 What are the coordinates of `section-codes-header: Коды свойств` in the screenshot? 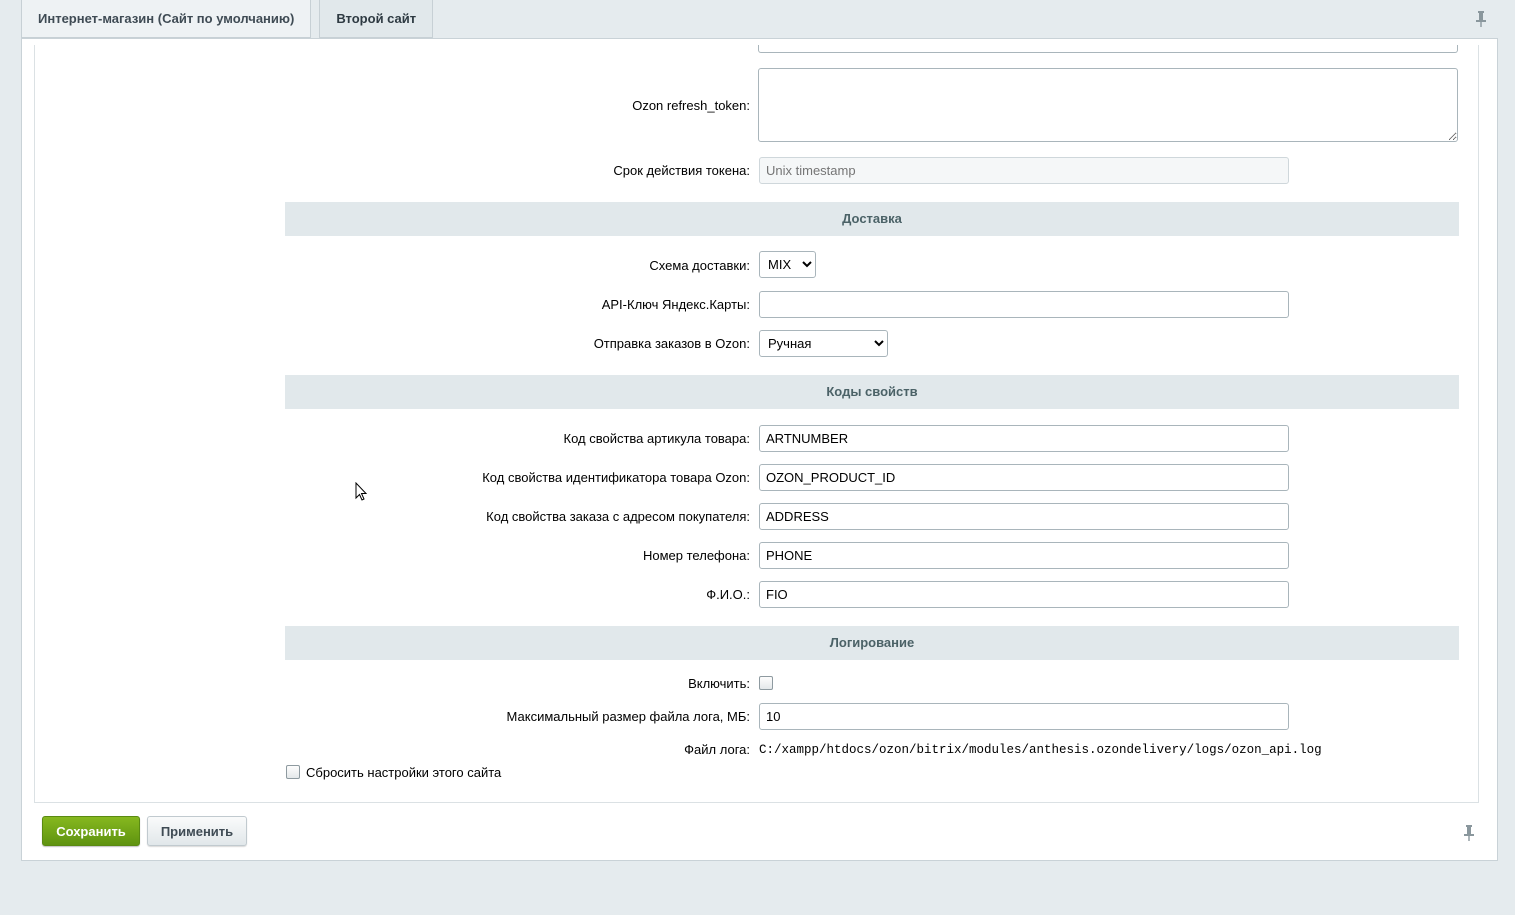 It's located at (872, 392).